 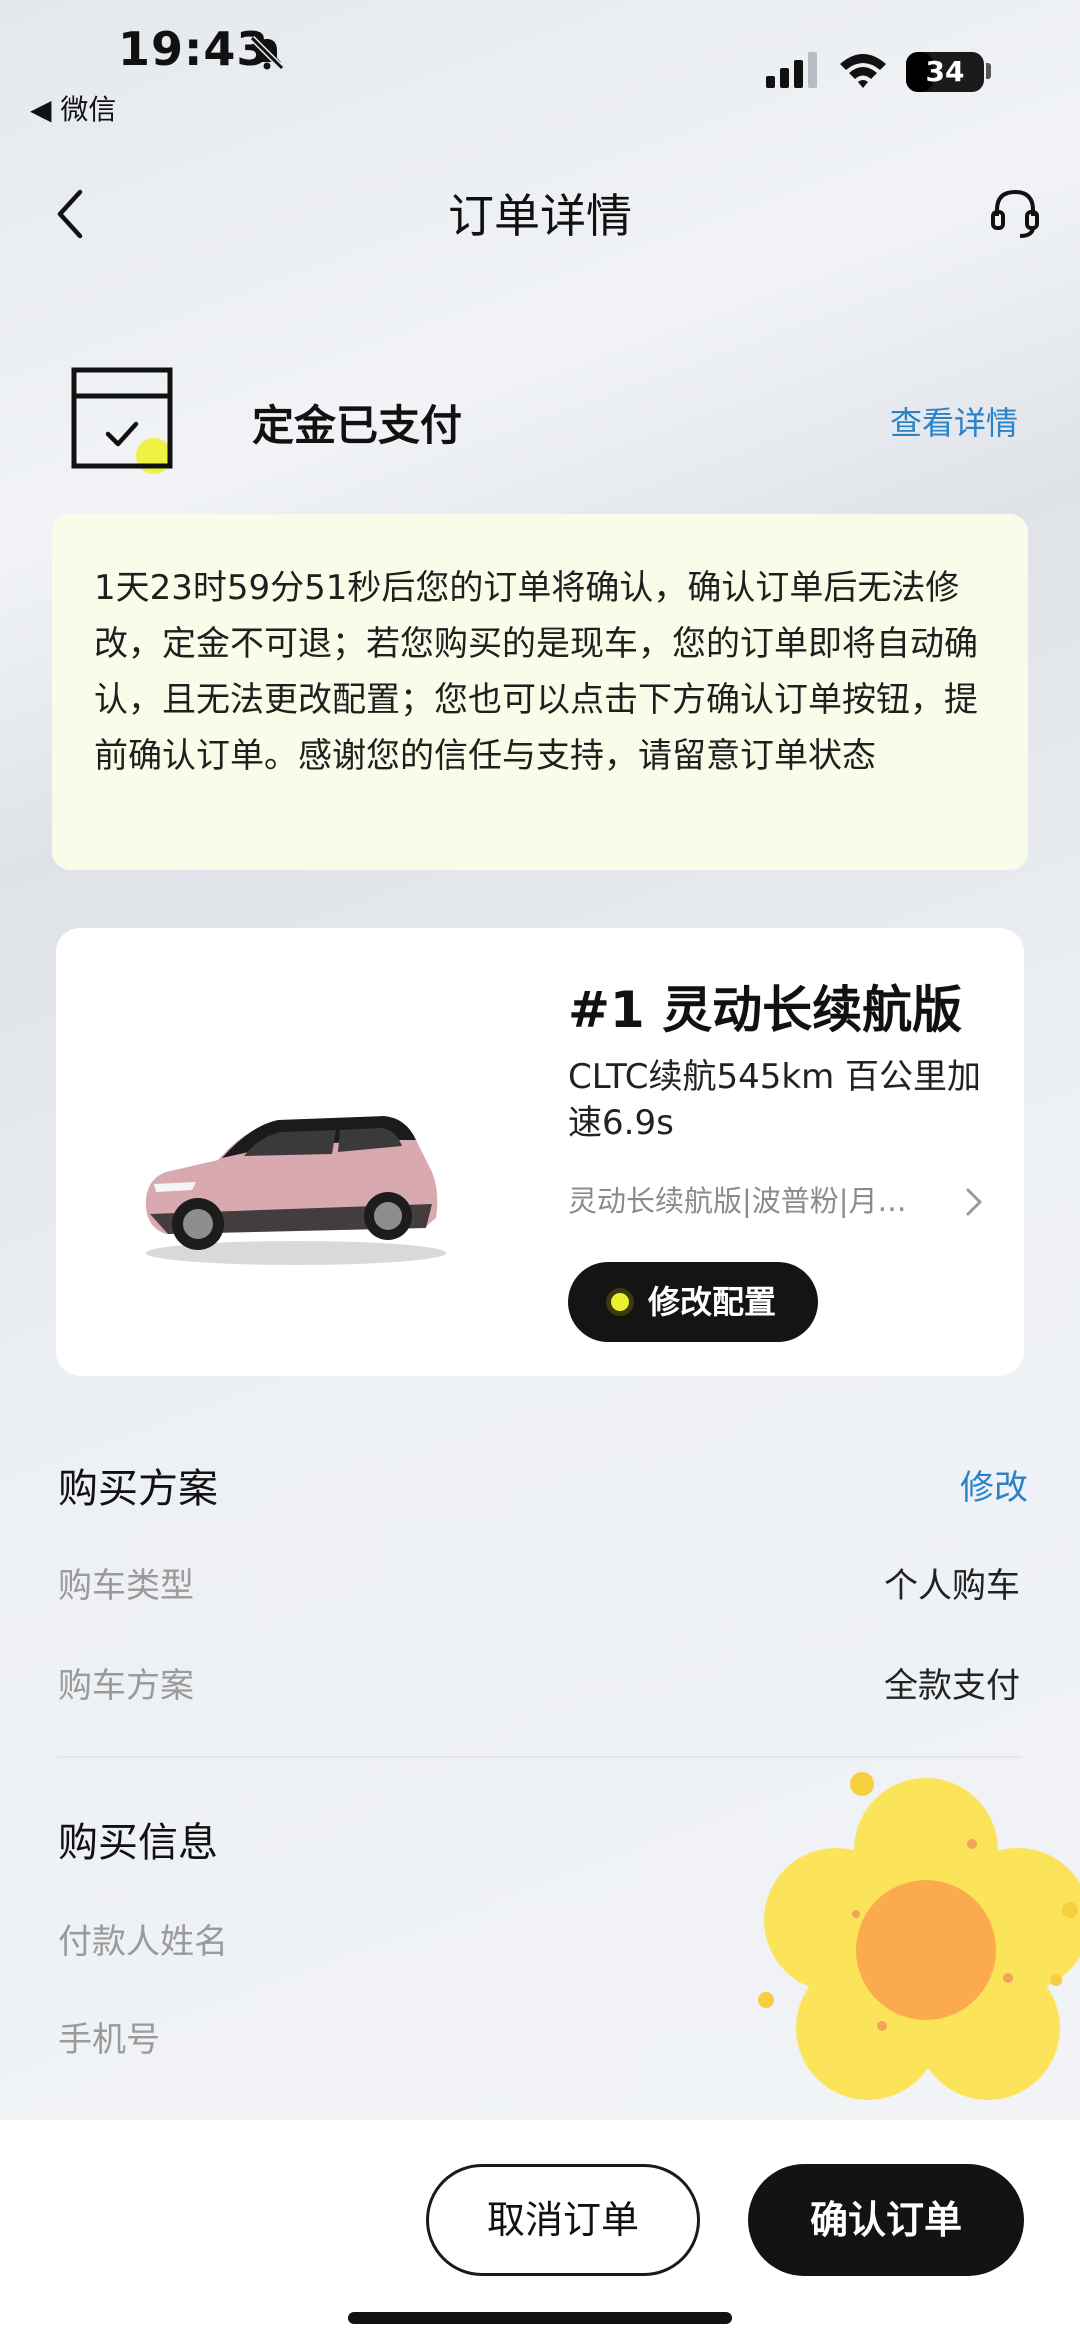 I want to click on battery-nub, so click(x=988, y=71).